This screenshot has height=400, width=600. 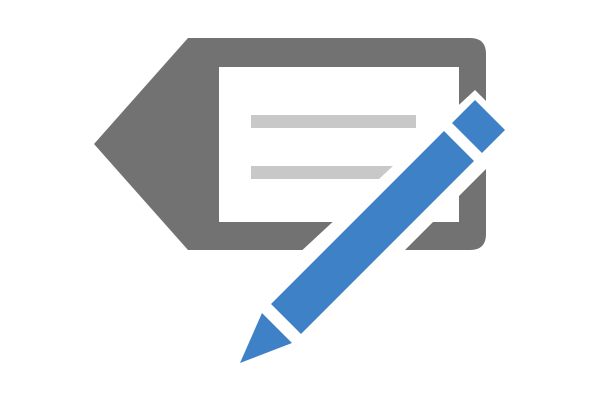 I want to click on tag-text-line, so click(x=333, y=121).